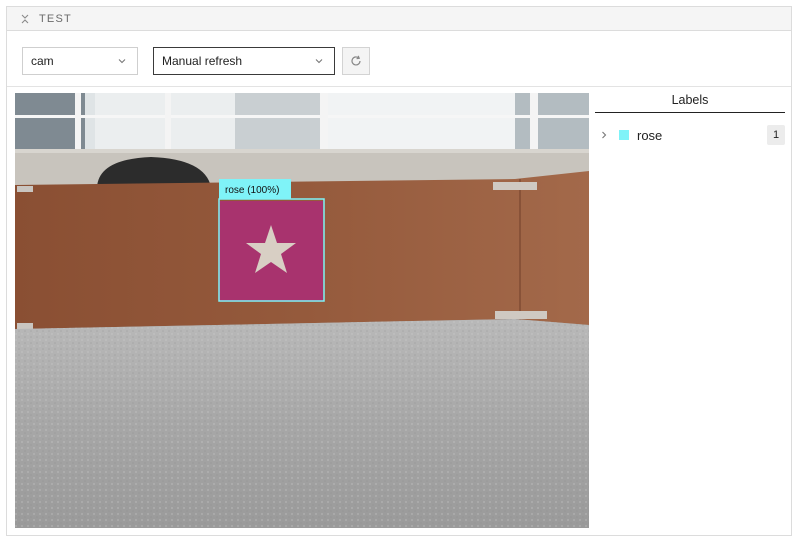 The image size is (800, 543). What do you see at coordinates (690, 135) in the screenshot?
I see `label-item-rose: rose 1` at bounding box center [690, 135].